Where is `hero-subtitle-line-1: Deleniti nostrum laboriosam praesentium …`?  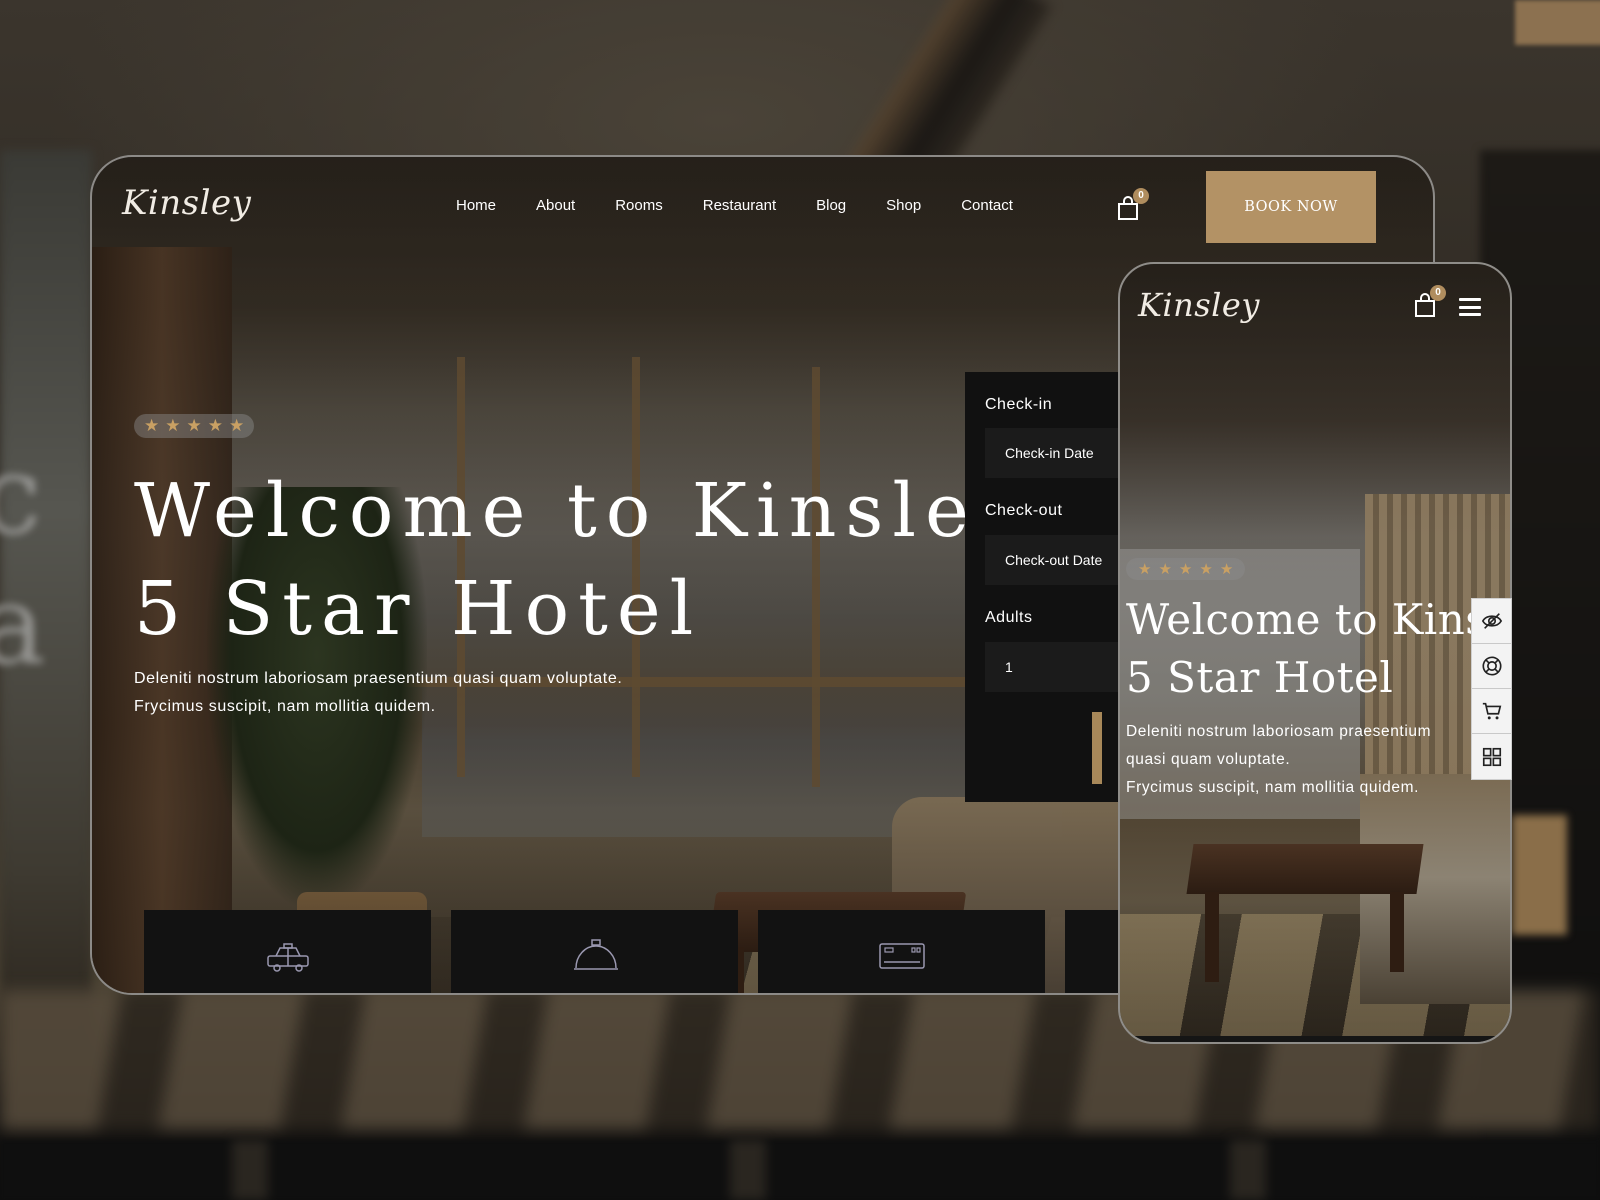
hero-subtitle-line-1: Deleniti nostrum laboriosam praesentium … is located at coordinates (378, 678).